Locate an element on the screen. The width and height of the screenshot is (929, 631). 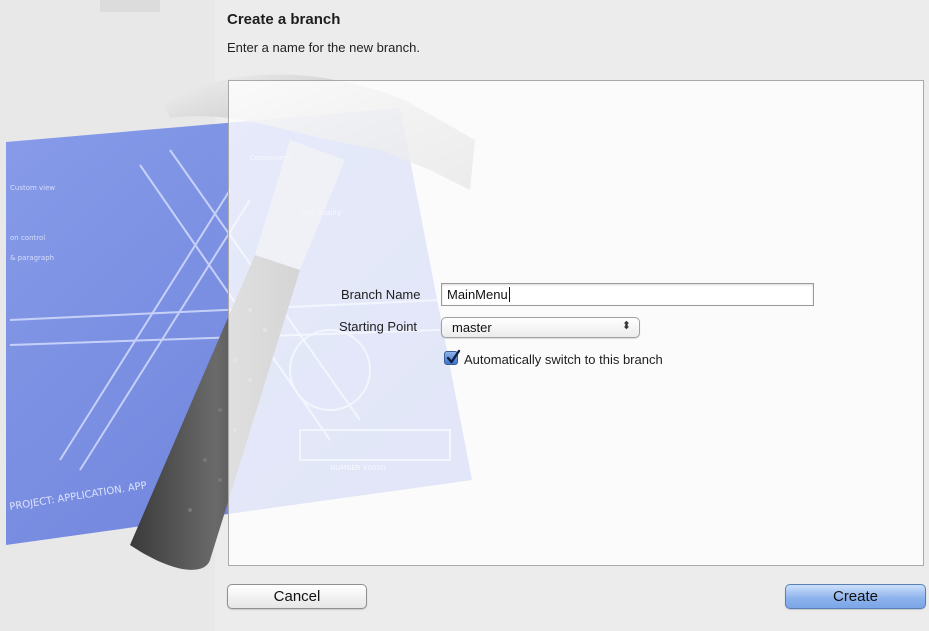
svg-text: on control is located at coordinates (27, 238).